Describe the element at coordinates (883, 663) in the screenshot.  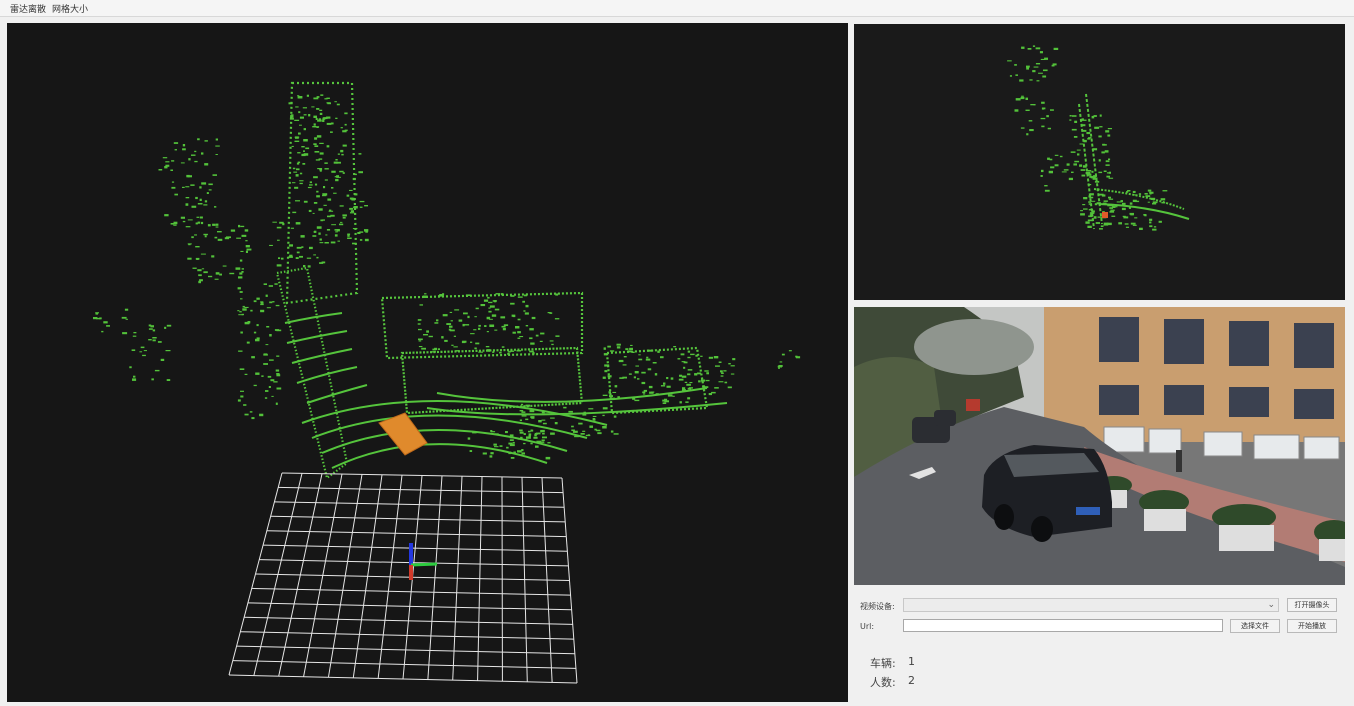
I see `vehicle-count-label: 车辆:` at that location.